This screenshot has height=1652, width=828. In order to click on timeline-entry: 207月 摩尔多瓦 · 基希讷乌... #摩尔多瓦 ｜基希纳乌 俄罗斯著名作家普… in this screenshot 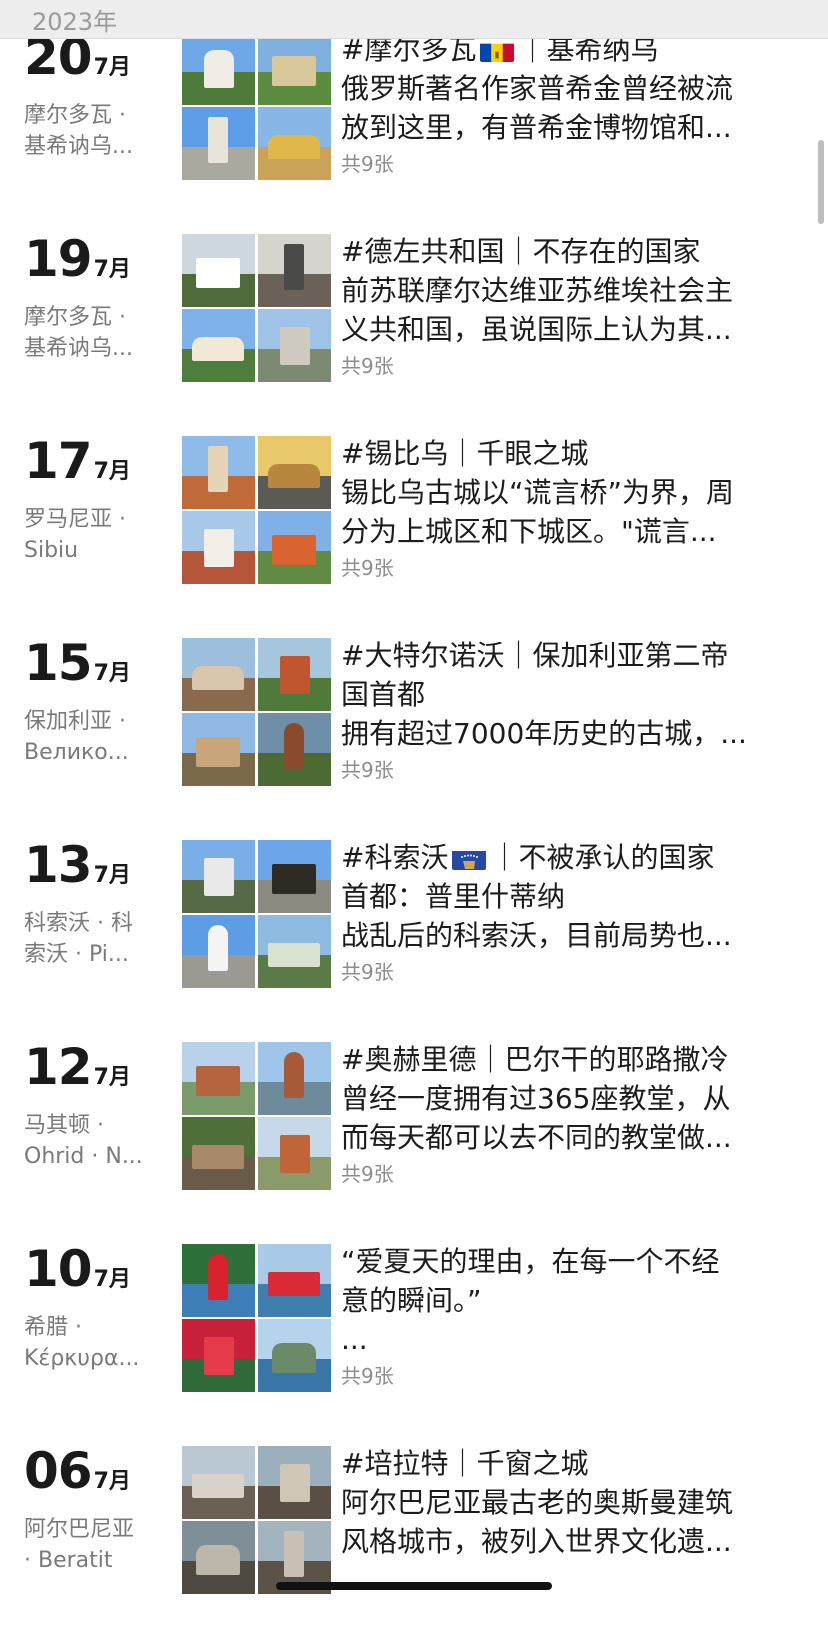, I will do `click(414, 135)`.